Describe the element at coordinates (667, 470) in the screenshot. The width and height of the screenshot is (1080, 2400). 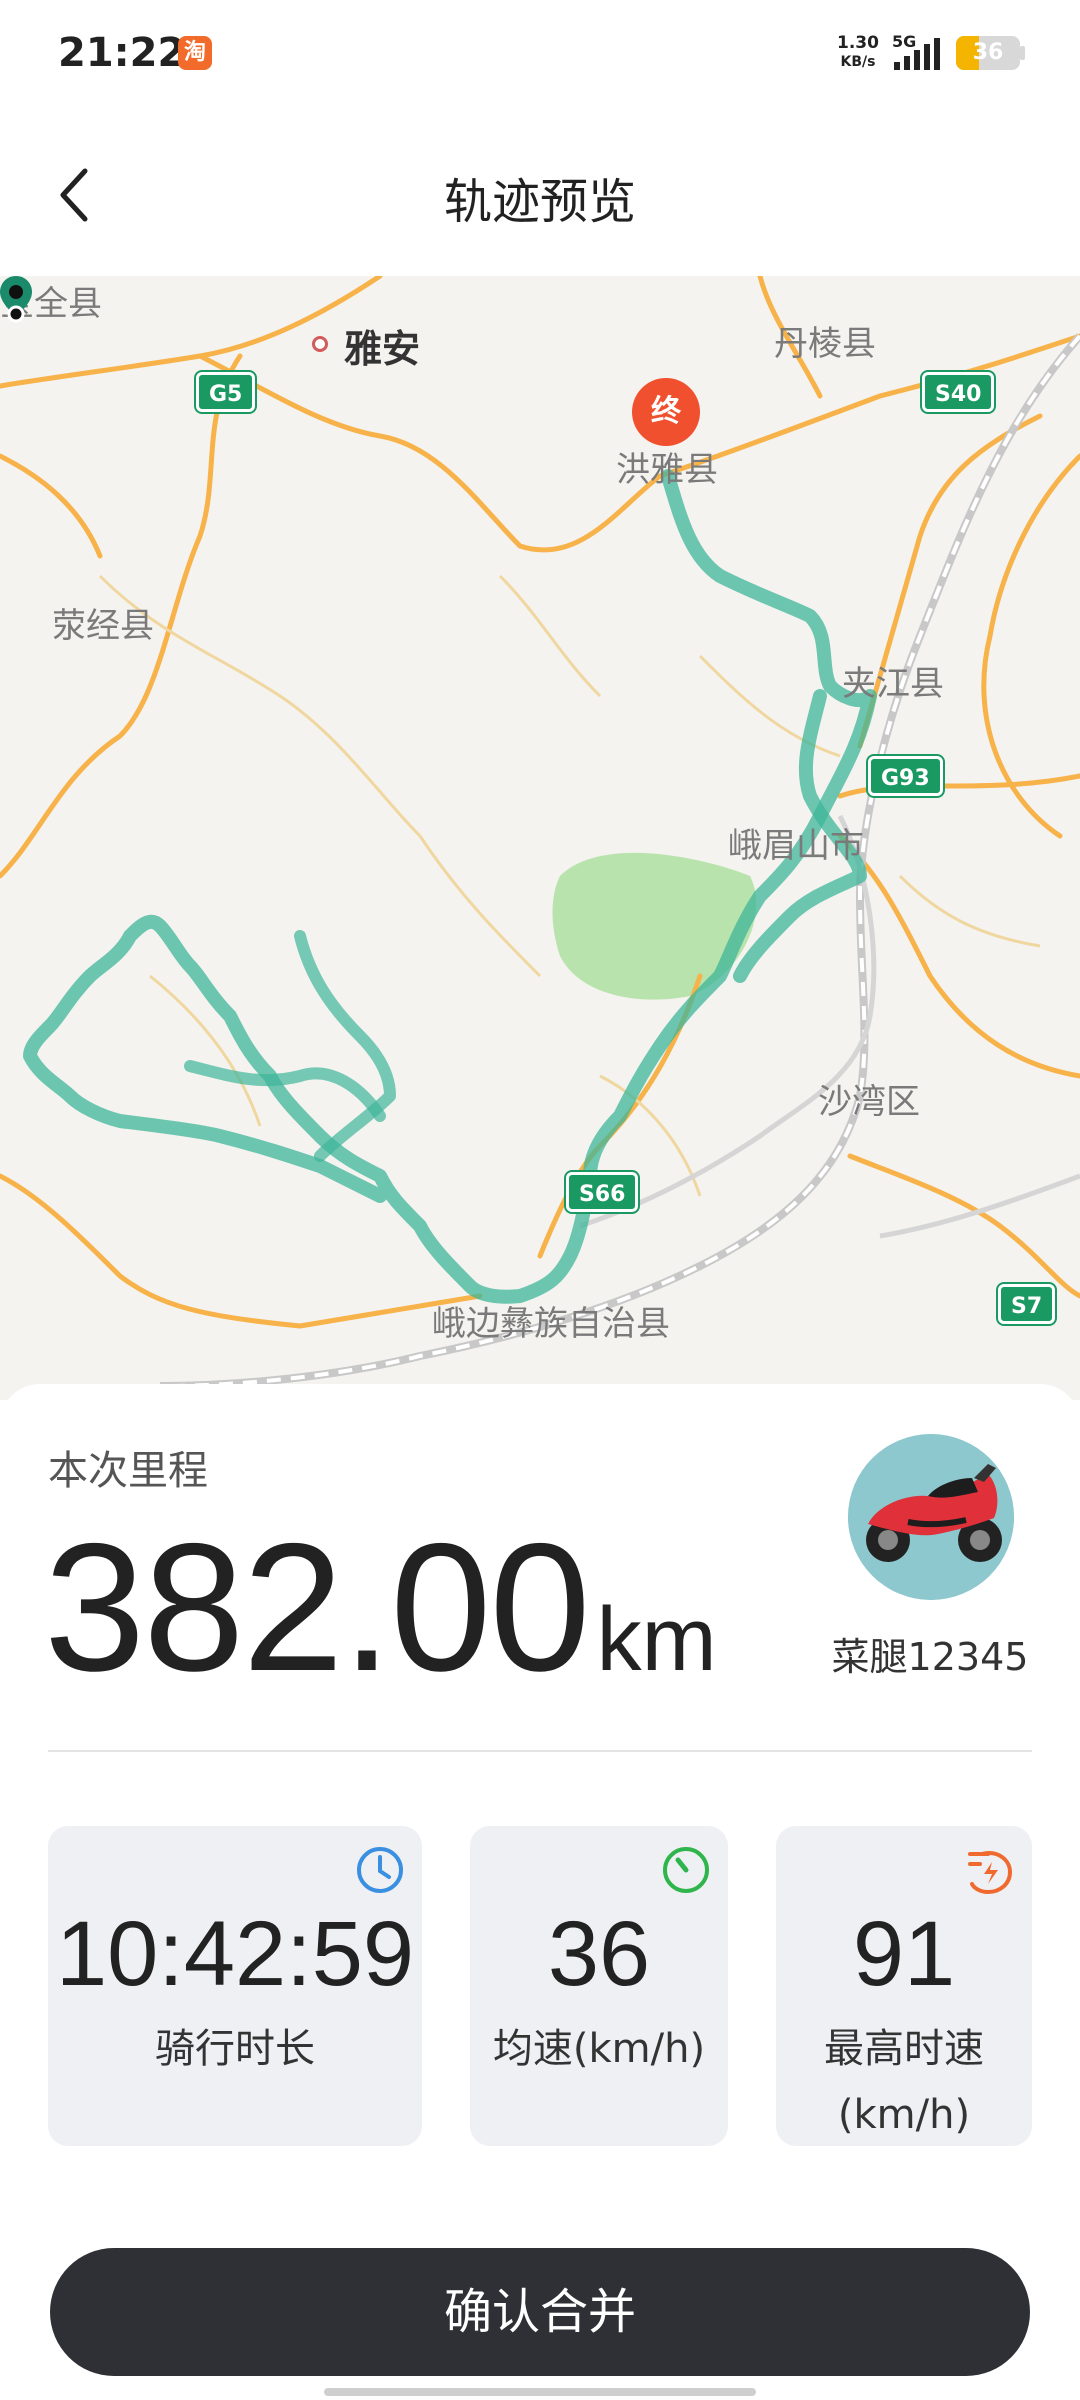
I see `map-label-hongya: 洪雅县` at that location.